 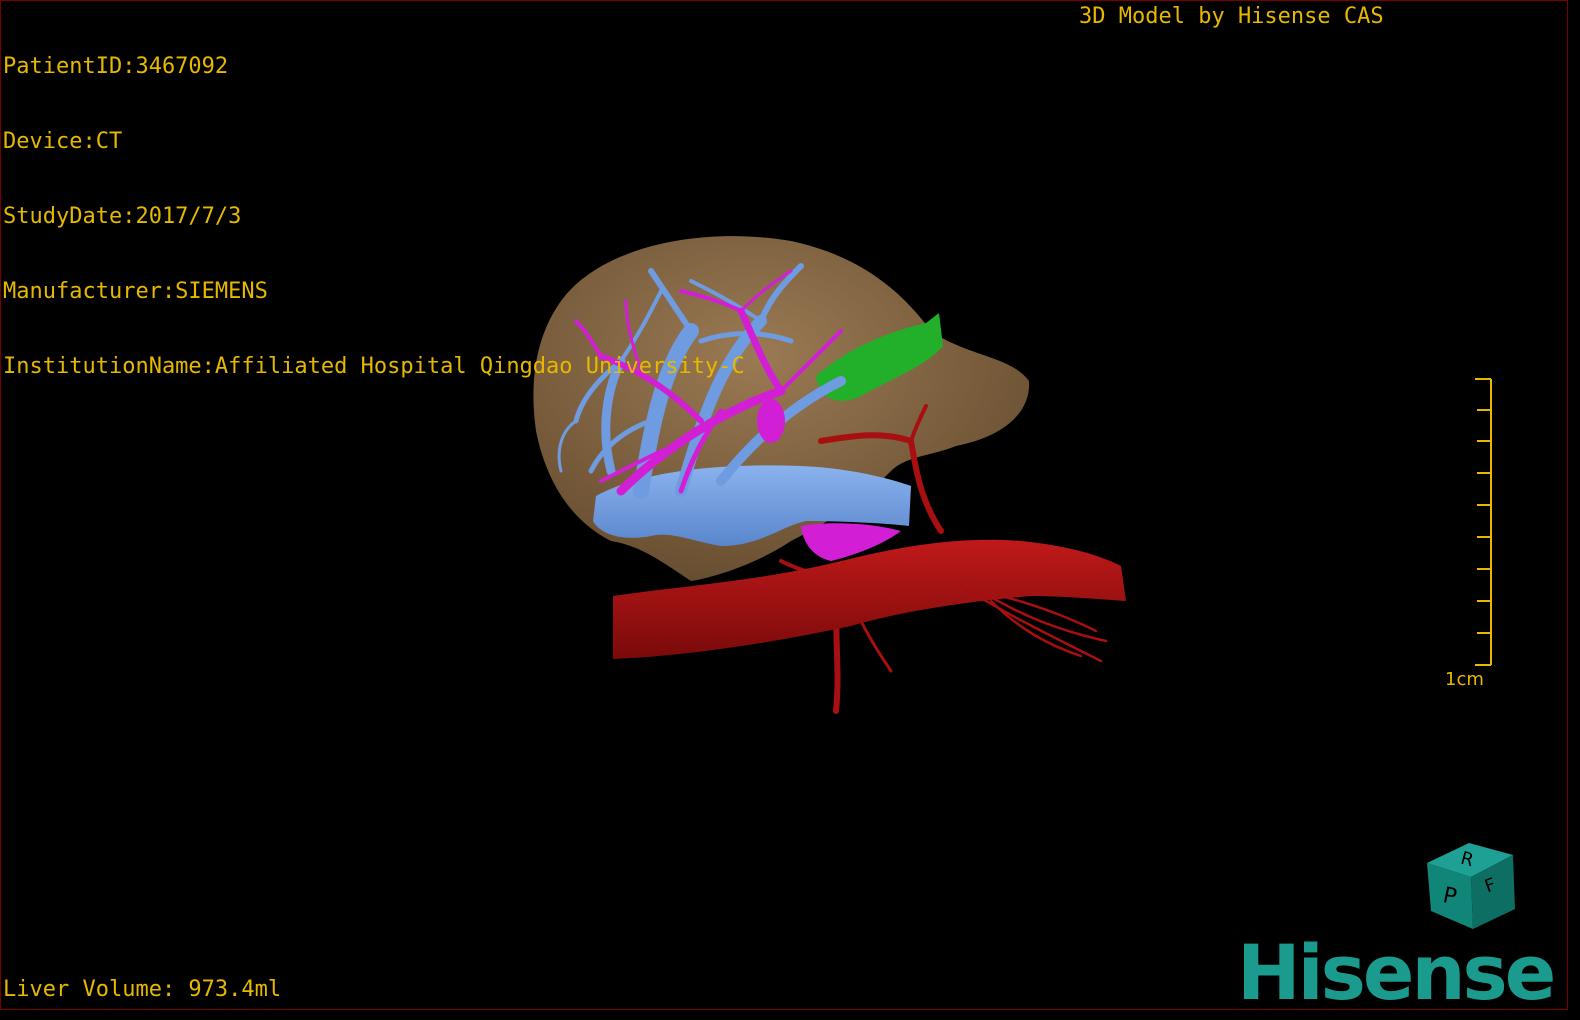 I want to click on scale-bar-label: 1cm, so click(x=1464, y=679).